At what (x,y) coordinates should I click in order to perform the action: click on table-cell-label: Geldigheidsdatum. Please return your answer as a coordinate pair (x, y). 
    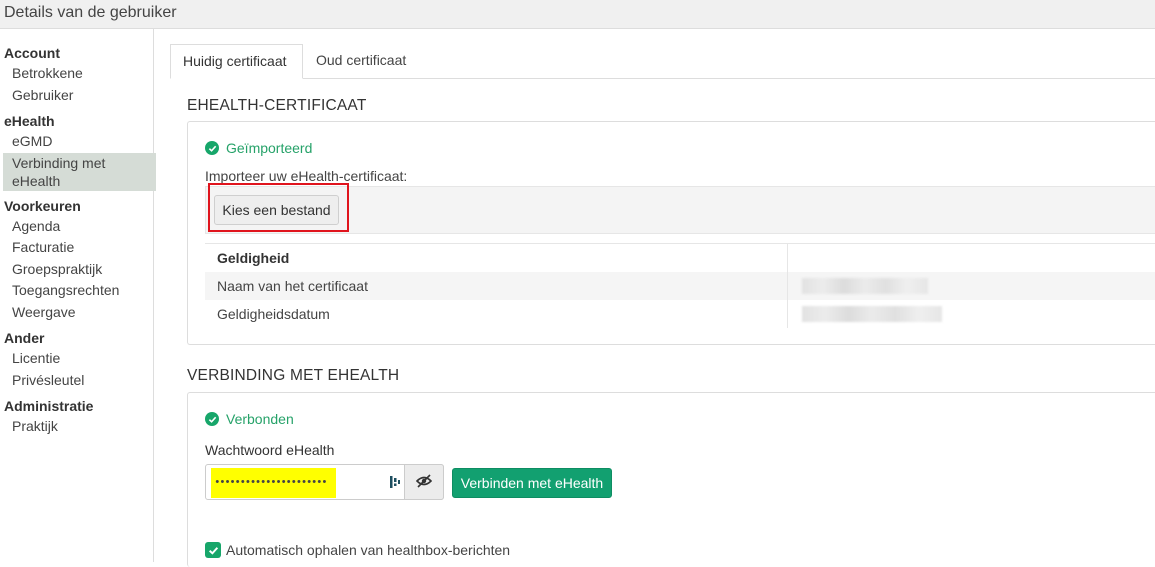
    Looking at the image, I should click on (496, 314).